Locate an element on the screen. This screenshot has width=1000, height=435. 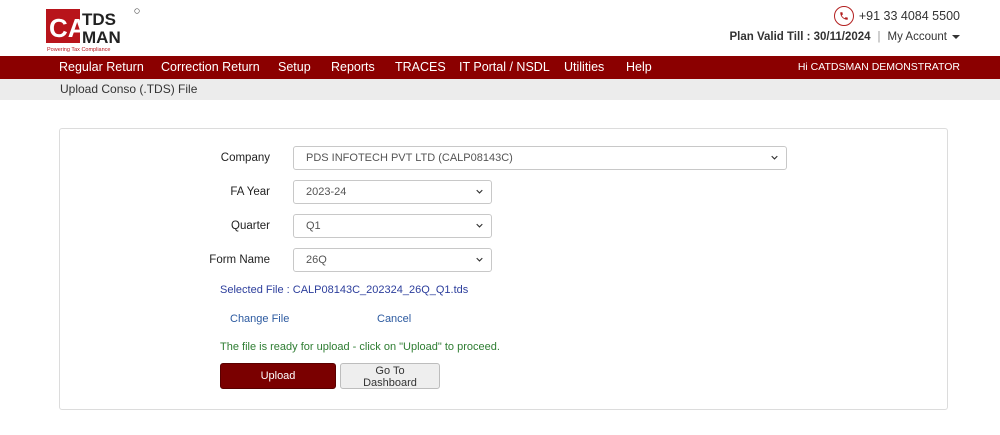
form-name-select: 26Q is located at coordinates (392, 260).